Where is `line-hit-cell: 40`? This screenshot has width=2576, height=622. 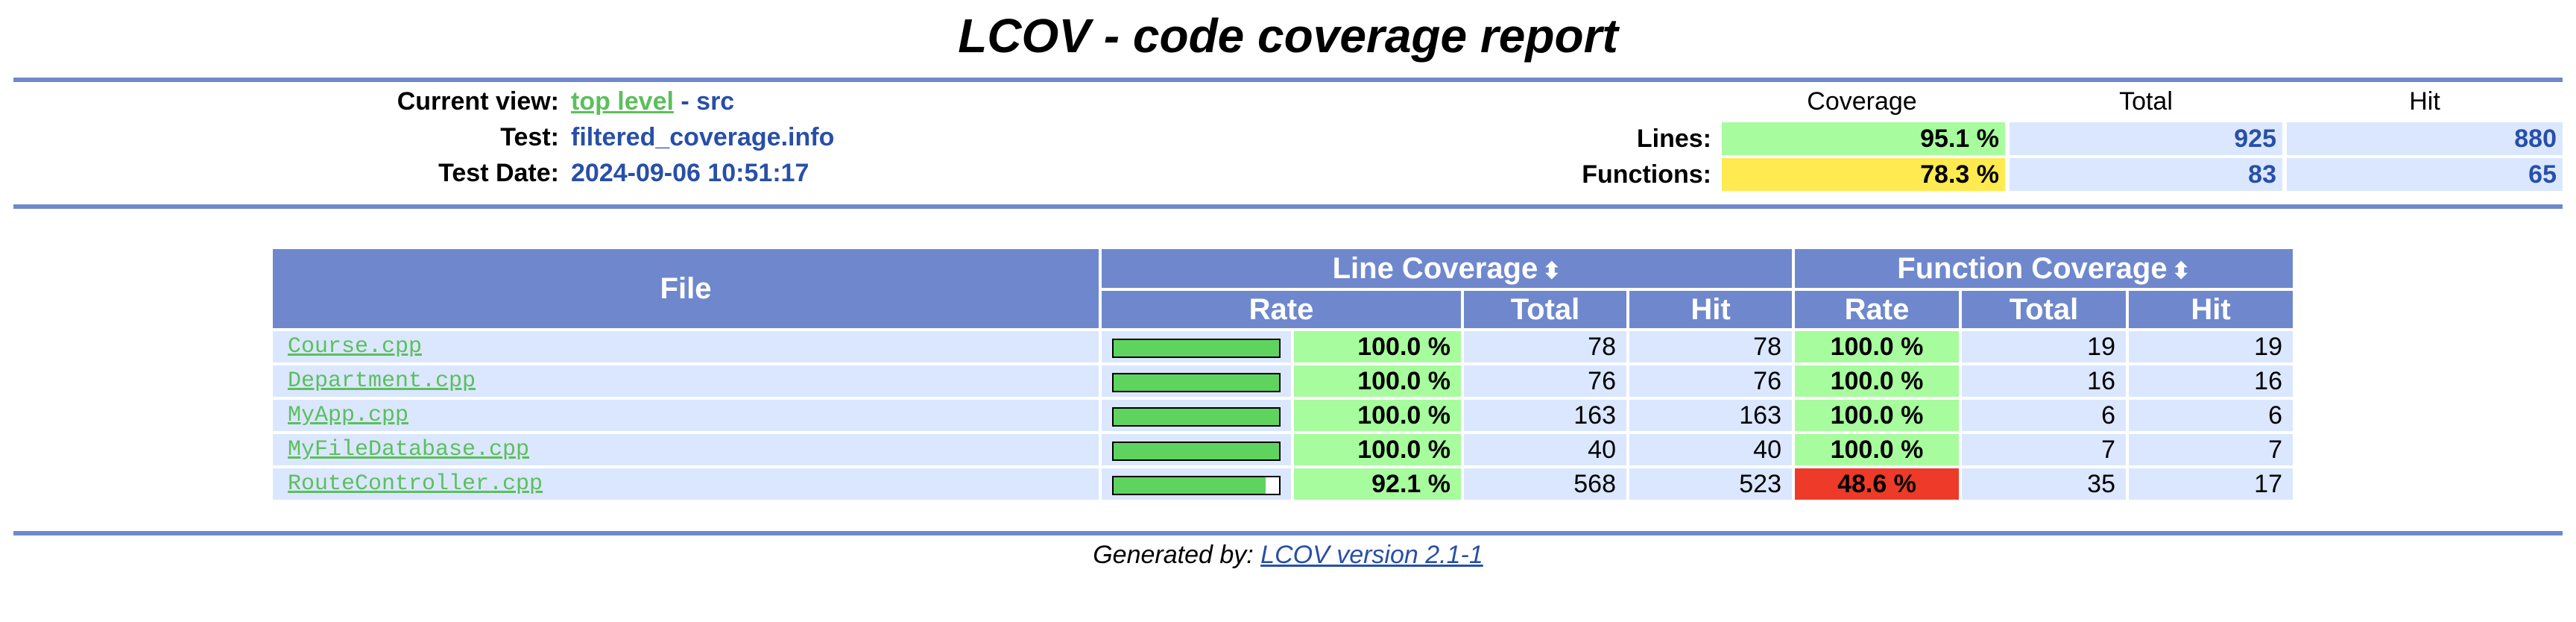
line-hit-cell: 40 is located at coordinates (1710, 449).